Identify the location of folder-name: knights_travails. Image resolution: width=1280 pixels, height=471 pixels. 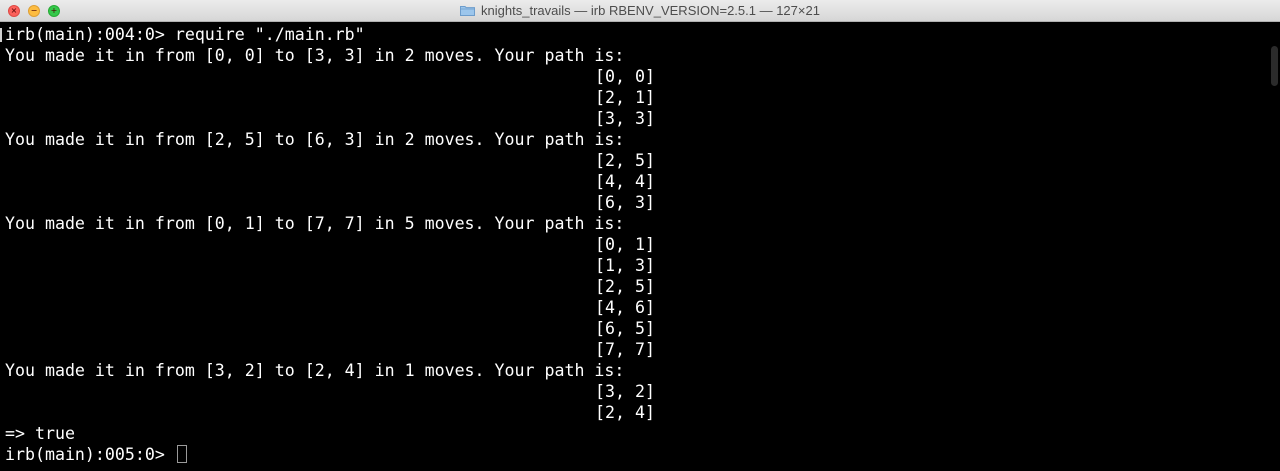
(526, 10).